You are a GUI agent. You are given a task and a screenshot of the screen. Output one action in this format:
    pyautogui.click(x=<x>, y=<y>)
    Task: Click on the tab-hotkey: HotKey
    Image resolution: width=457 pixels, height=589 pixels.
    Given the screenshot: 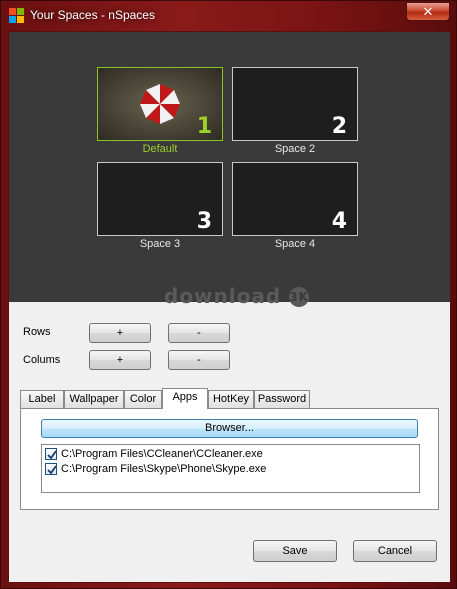 What is the action you would take?
    pyautogui.click(x=231, y=399)
    